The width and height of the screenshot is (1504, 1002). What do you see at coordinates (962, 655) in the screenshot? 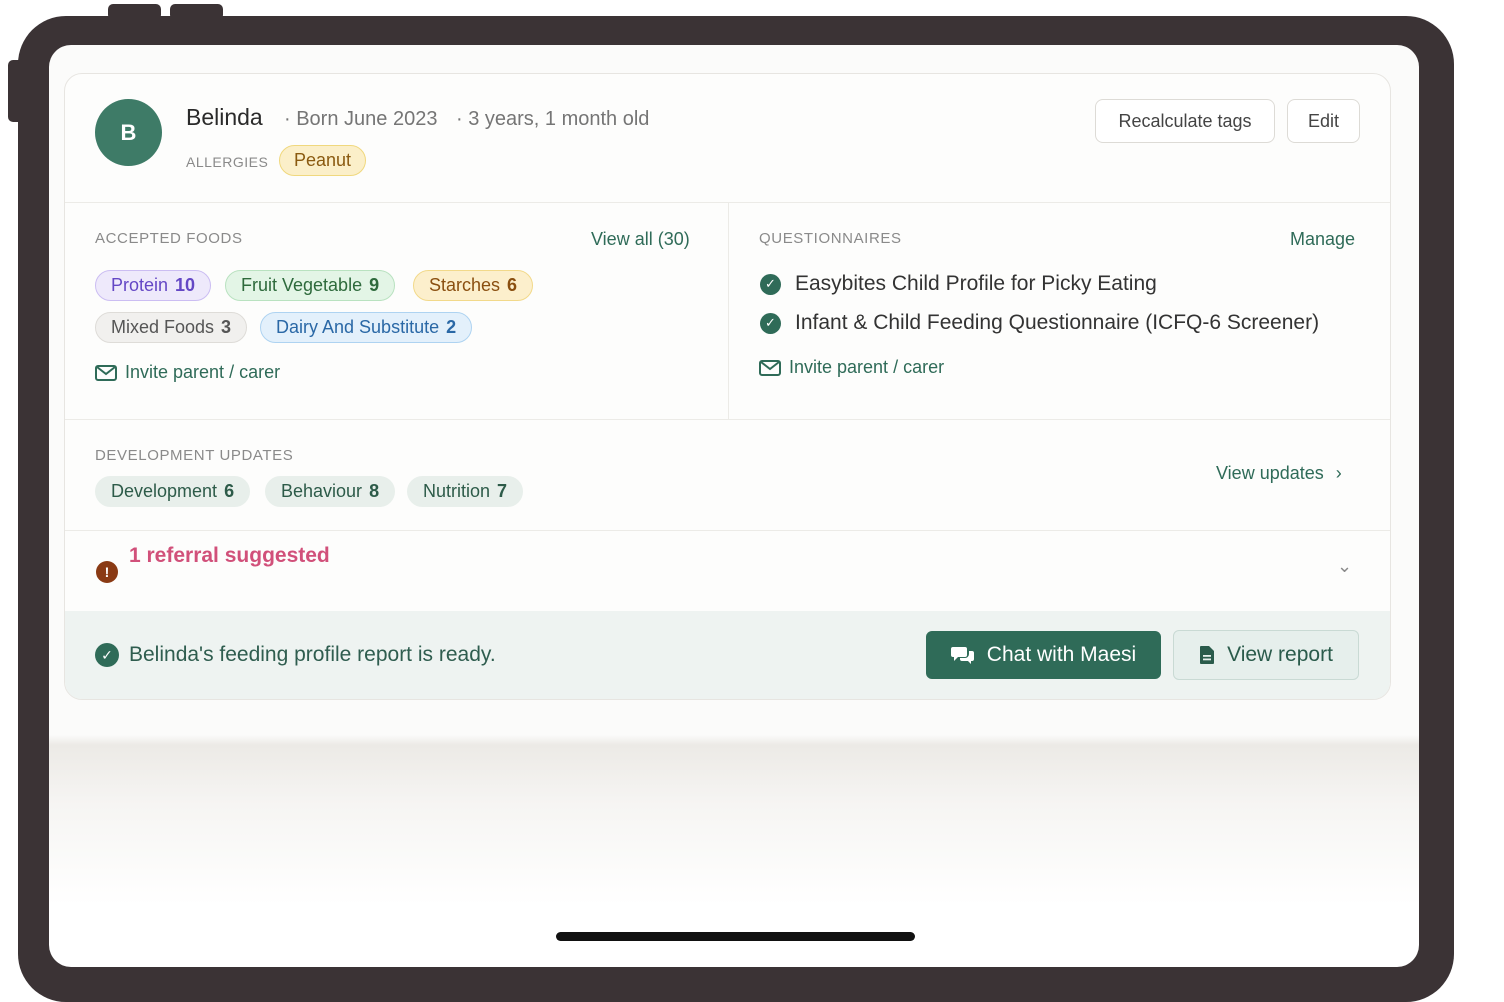
I see `chat-bubbles-icon` at bounding box center [962, 655].